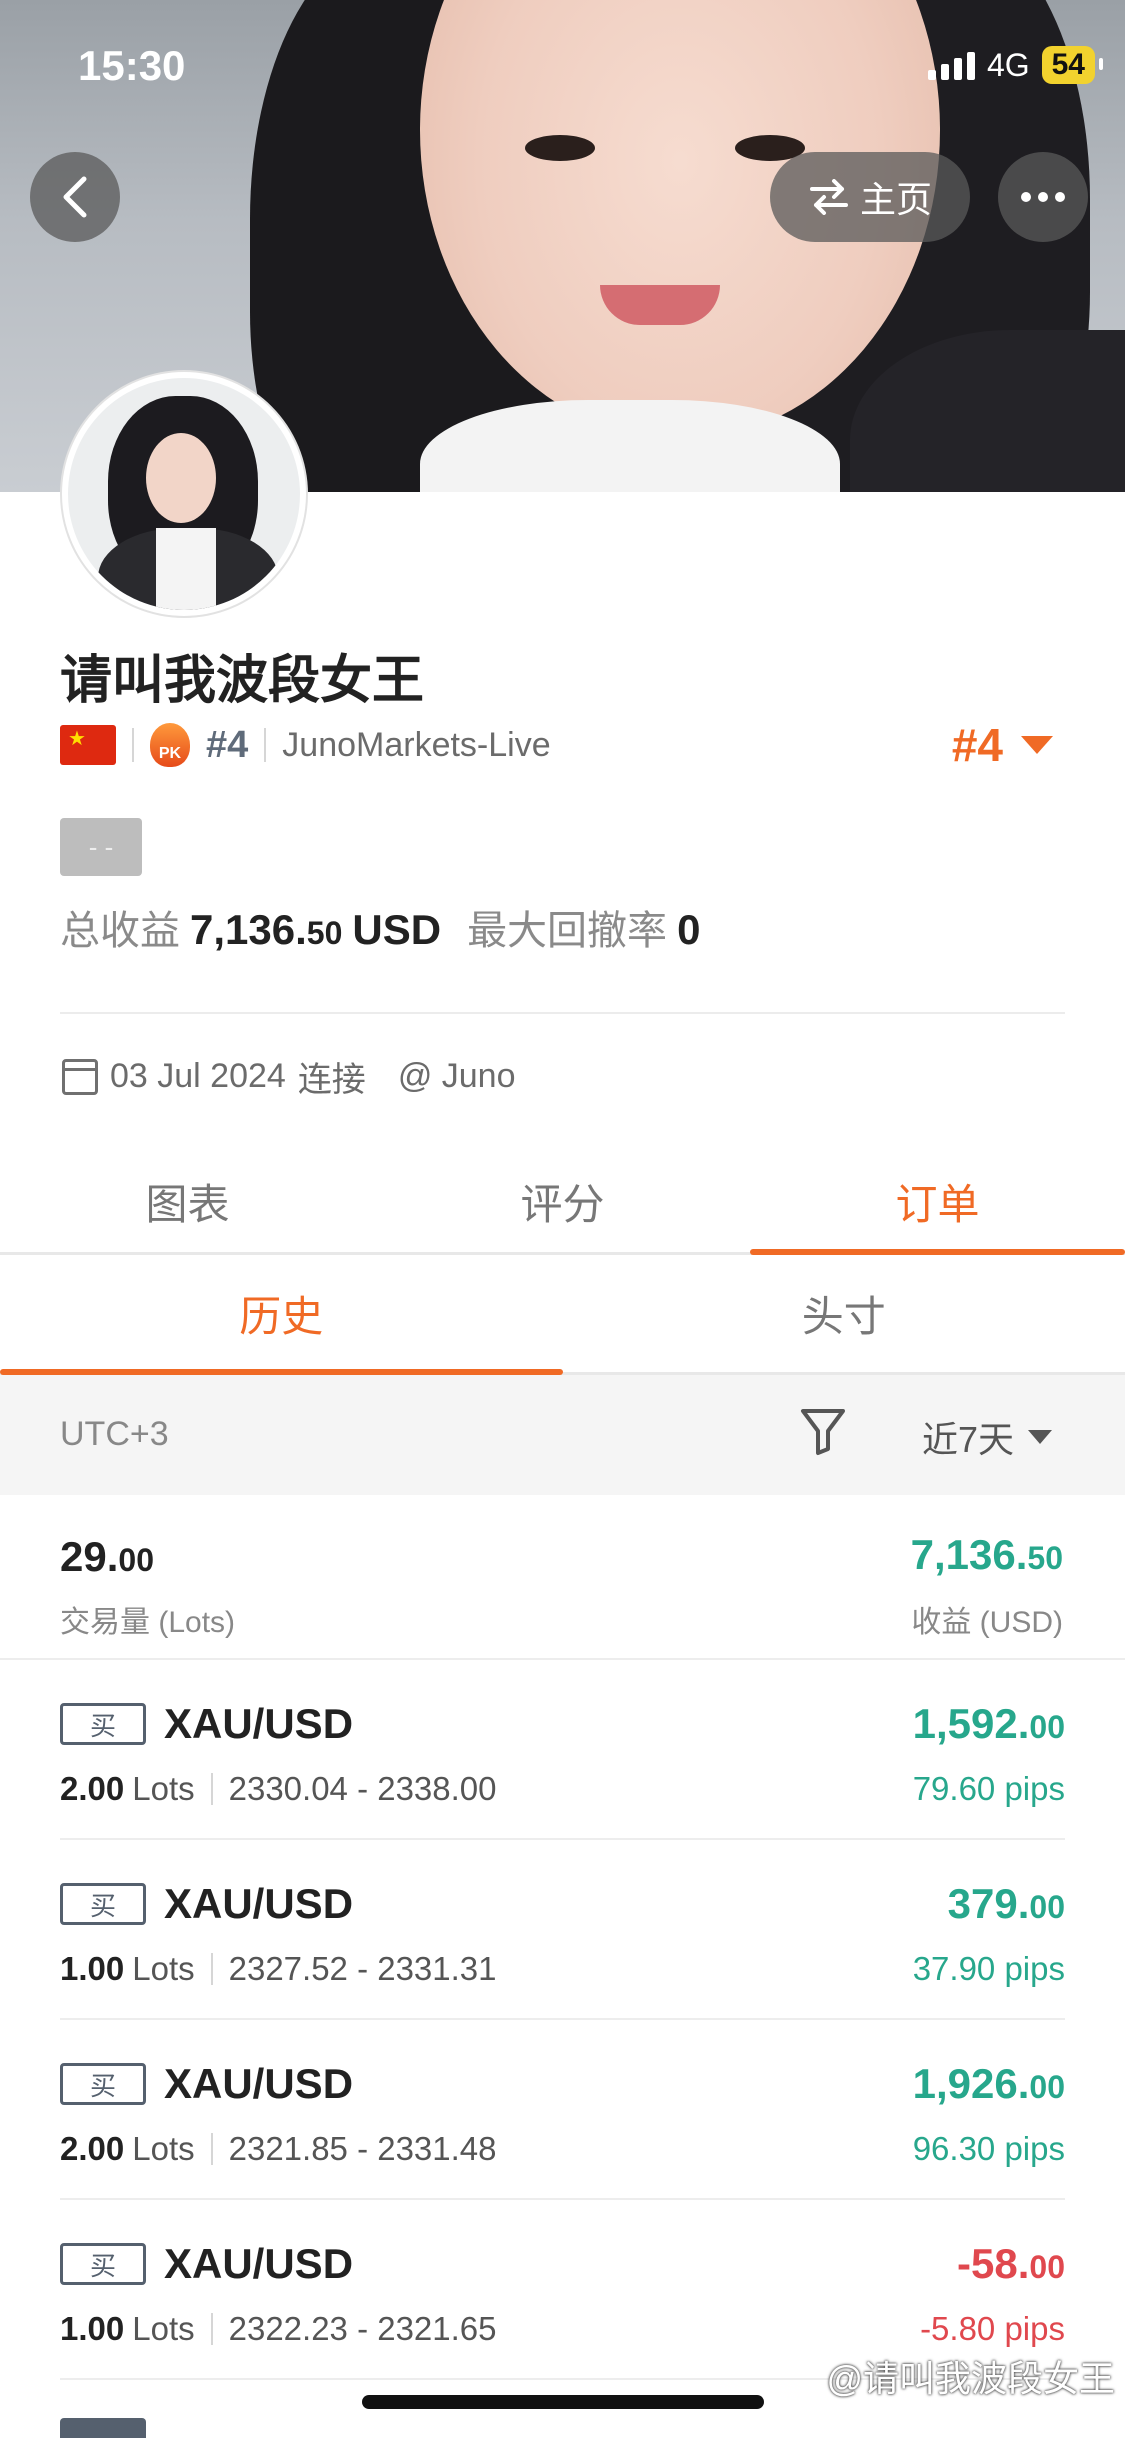  Describe the element at coordinates (248, 929) in the screenshot. I see `total-profit-int: 7,136.` at that location.